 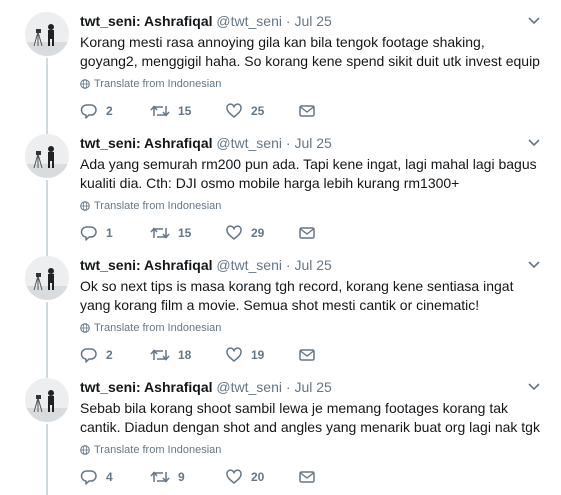 What do you see at coordinates (258, 355) in the screenshot?
I see `like-count: 19` at bounding box center [258, 355].